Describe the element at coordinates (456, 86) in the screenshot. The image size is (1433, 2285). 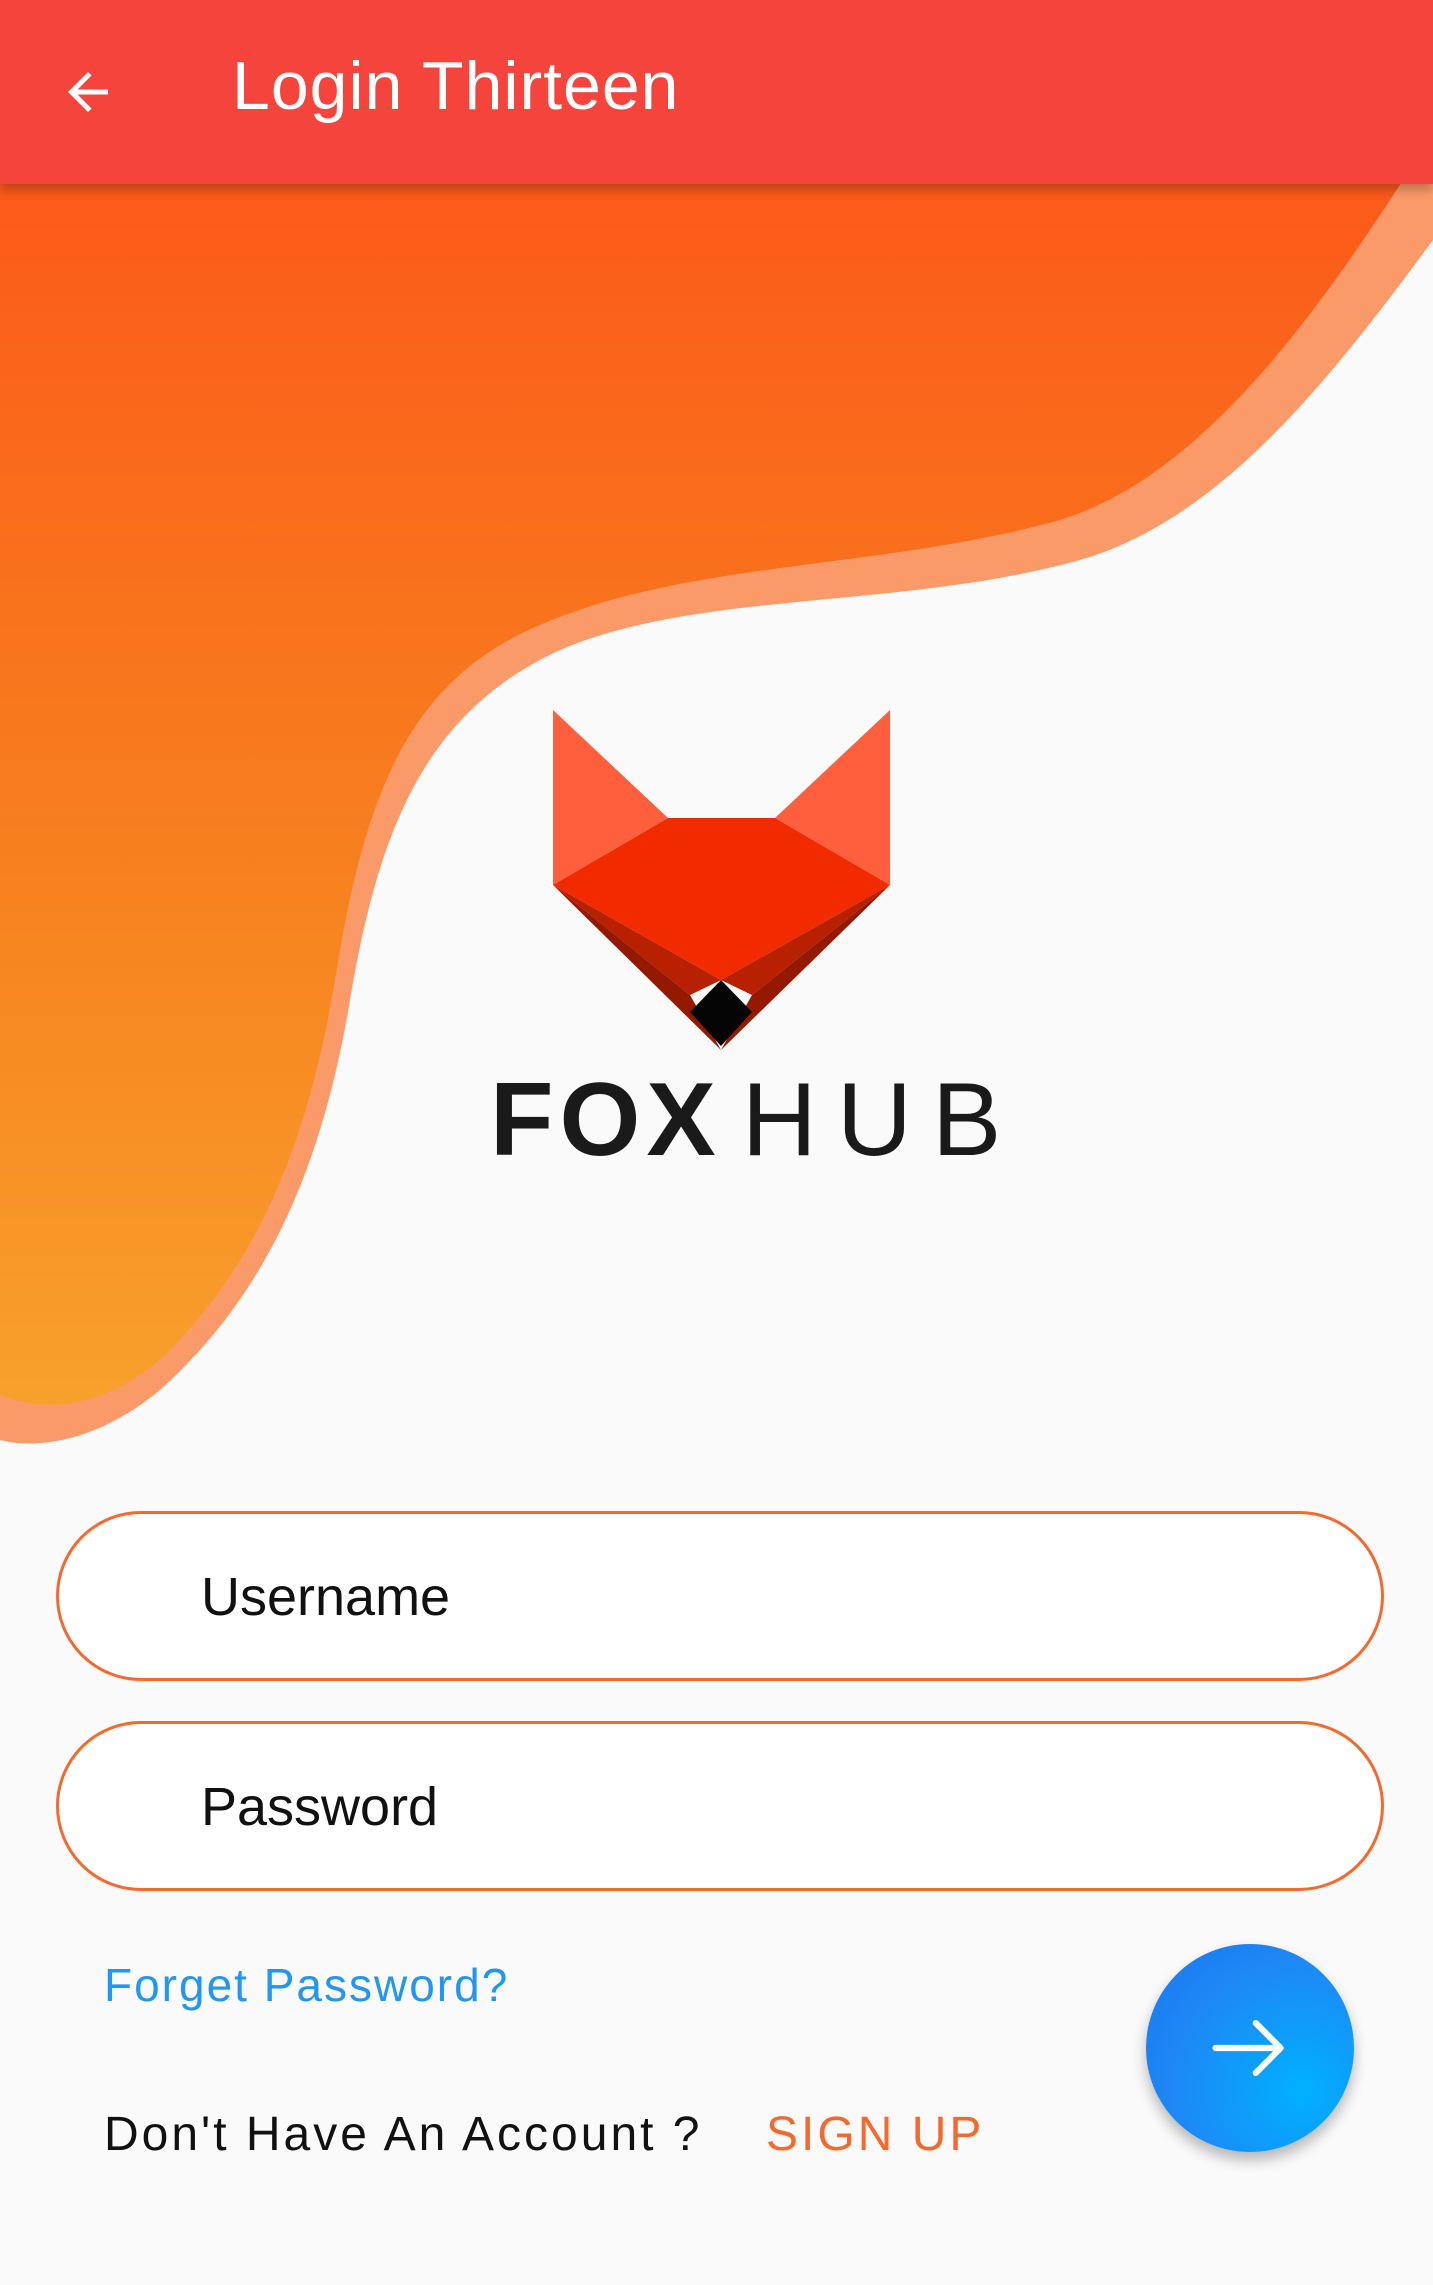
I see `app-title: Login Thirteen` at that location.